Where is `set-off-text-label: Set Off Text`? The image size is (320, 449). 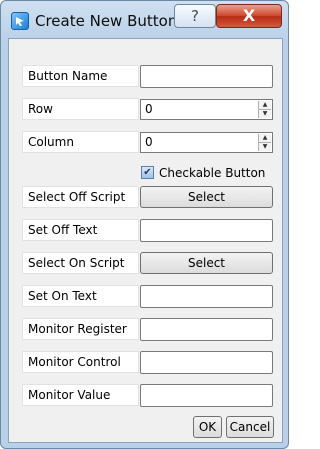 set-off-text-label: Set Off Text is located at coordinates (80, 230).